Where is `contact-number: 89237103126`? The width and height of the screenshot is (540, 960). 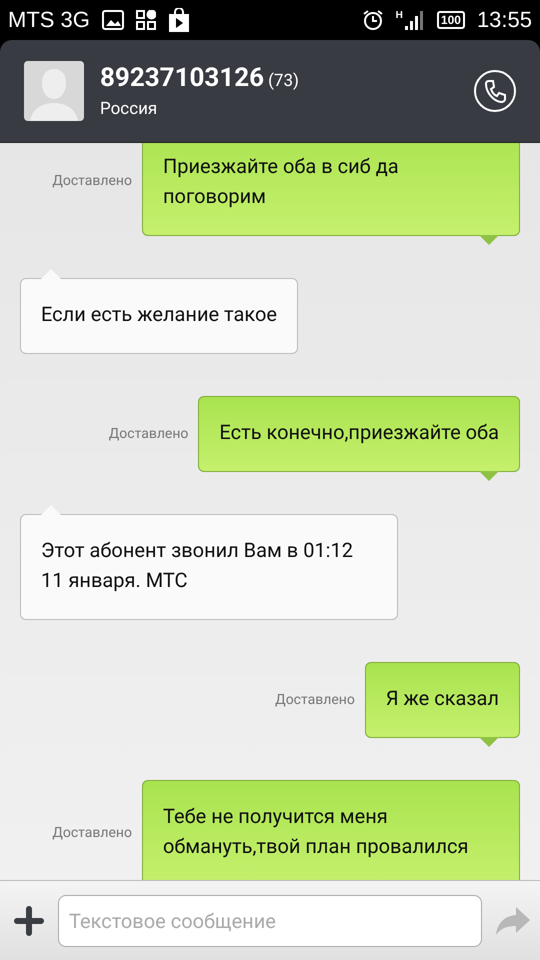
contact-number: 89237103126 is located at coordinates (182, 78).